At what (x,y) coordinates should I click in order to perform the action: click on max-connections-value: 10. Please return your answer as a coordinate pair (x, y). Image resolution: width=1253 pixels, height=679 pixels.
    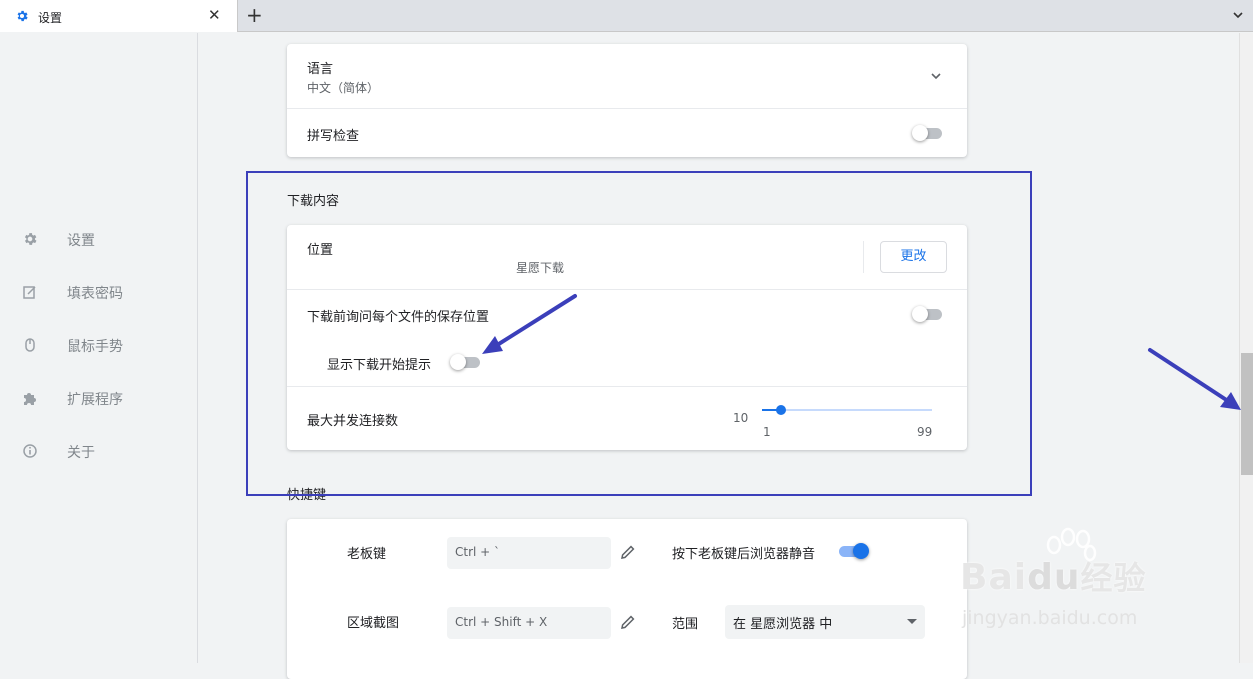
    Looking at the image, I should click on (741, 418).